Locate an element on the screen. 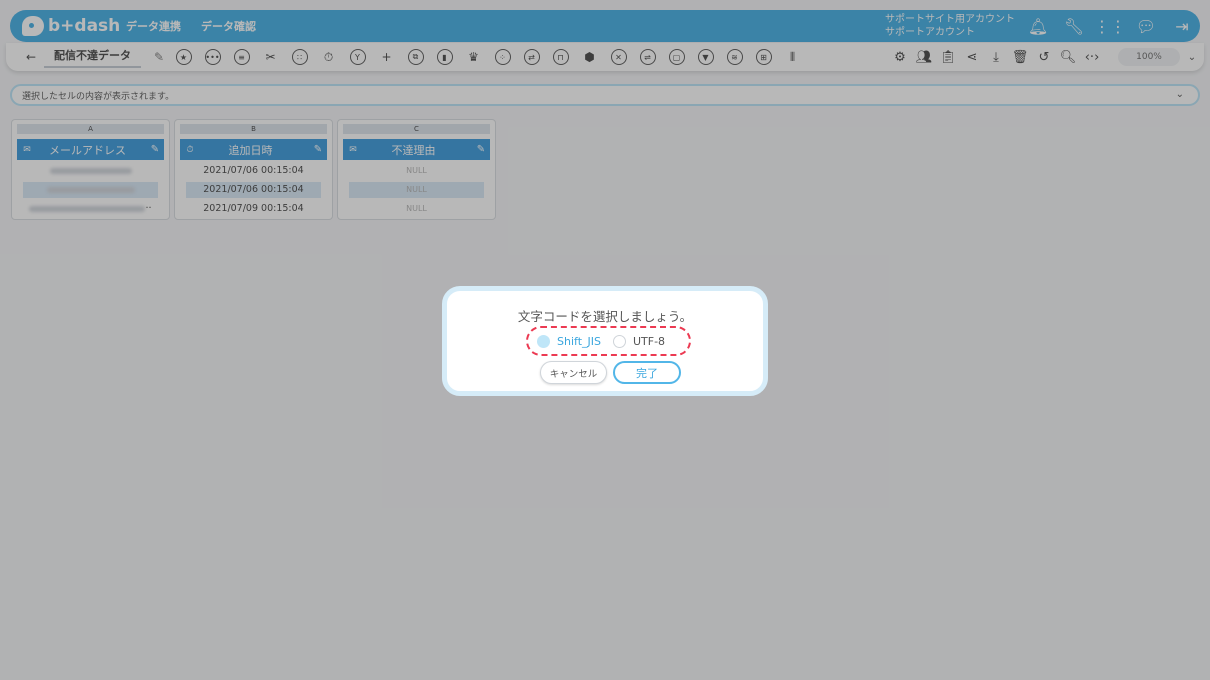  radio-label: UTF-8 is located at coordinates (649, 341).